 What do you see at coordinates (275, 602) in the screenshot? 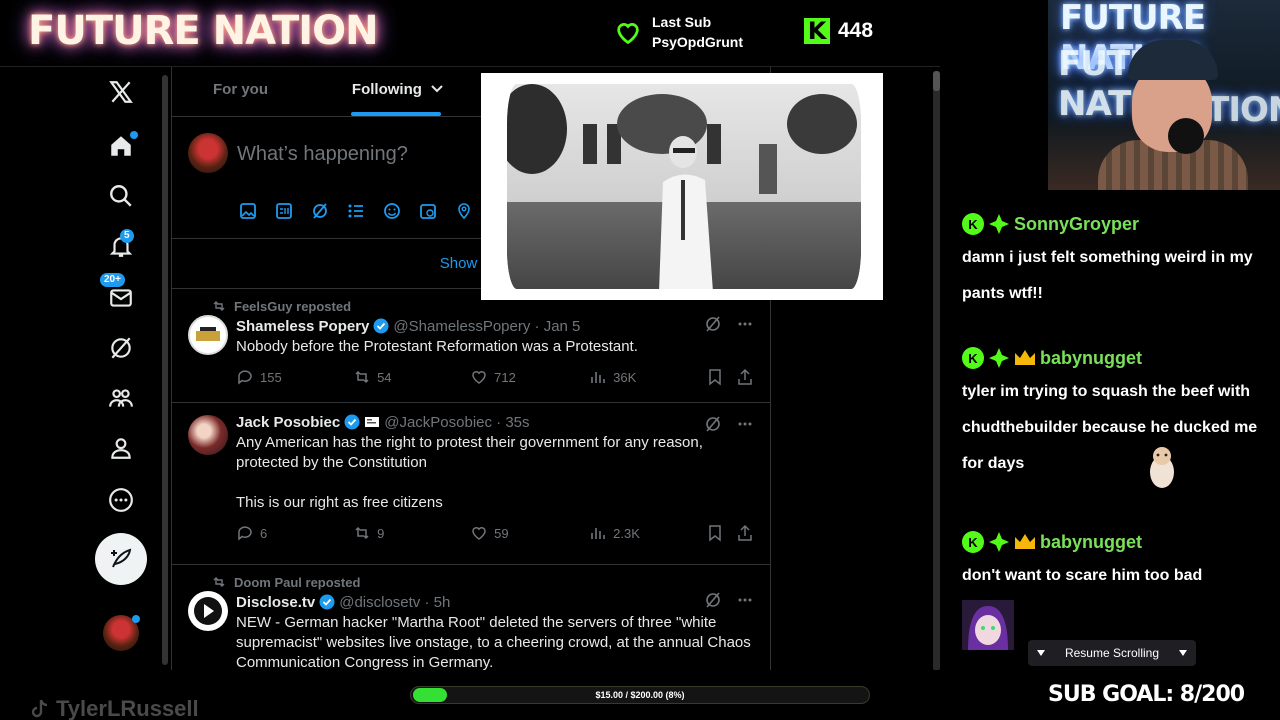
I see `post-author-name: Disclose.tv` at bounding box center [275, 602].